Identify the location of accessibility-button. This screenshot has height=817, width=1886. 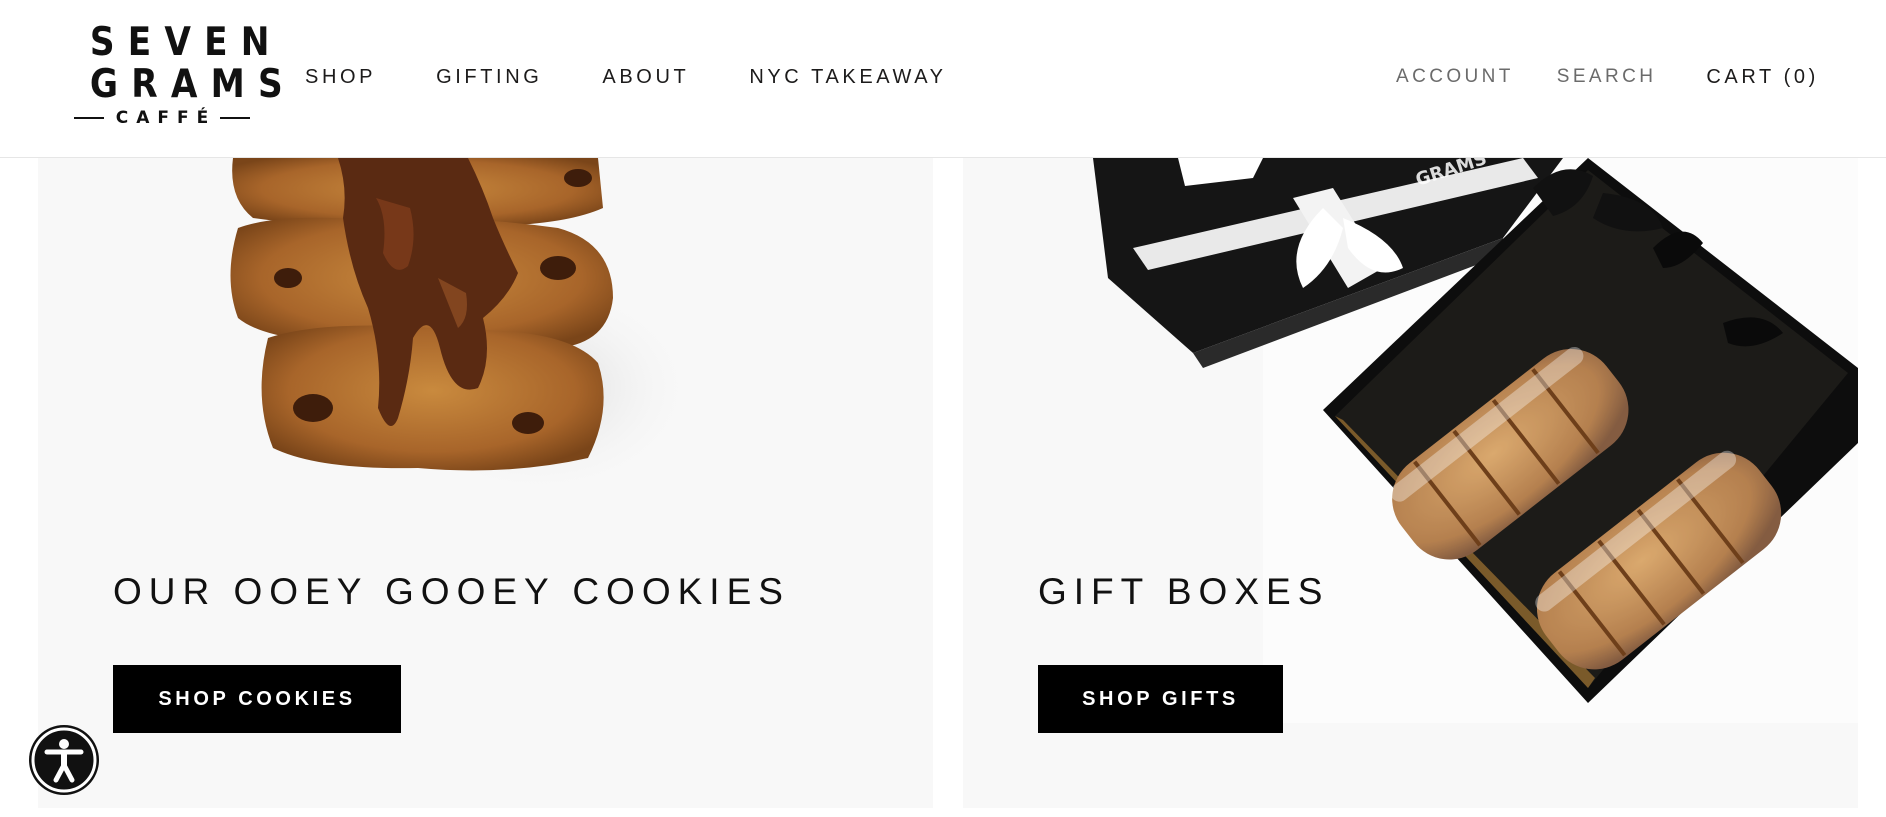
(64, 760).